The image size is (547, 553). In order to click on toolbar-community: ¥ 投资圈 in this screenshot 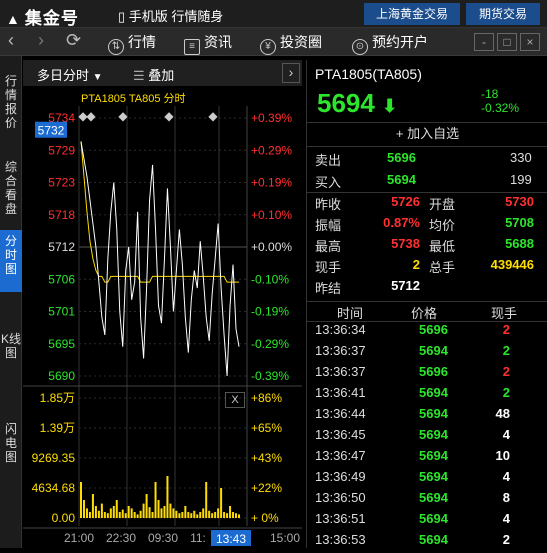, I will do `click(291, 43)`.